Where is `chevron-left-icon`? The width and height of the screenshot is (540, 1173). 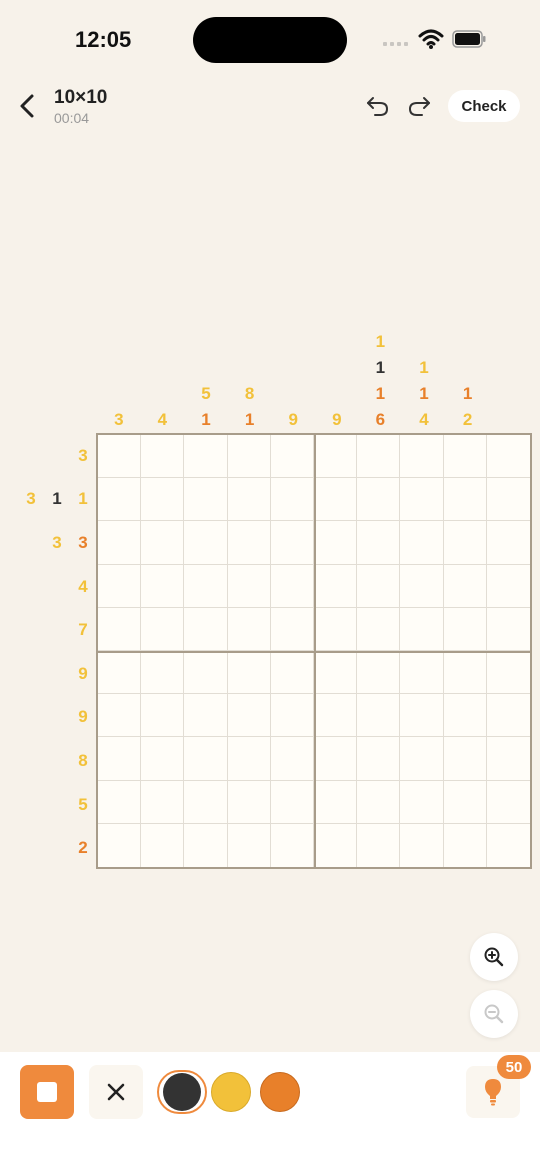 chevron-left-icon is located at coordinates (28, 106).